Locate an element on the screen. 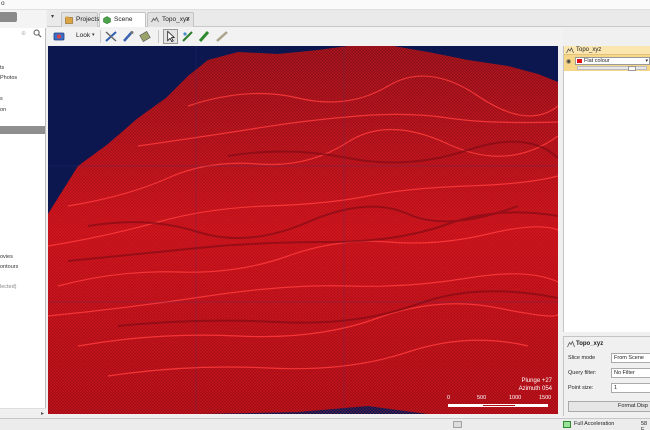 This screenshot has height=430, width=650. tree-item: s is located at coordinates (22, 99).